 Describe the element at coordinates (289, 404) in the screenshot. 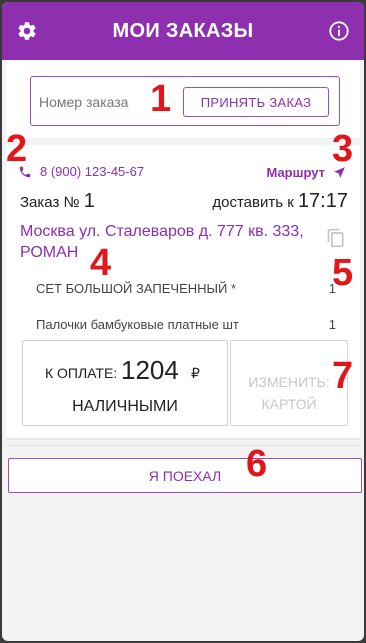

I see `change-label-line2: КАРТОЙ` at that location.